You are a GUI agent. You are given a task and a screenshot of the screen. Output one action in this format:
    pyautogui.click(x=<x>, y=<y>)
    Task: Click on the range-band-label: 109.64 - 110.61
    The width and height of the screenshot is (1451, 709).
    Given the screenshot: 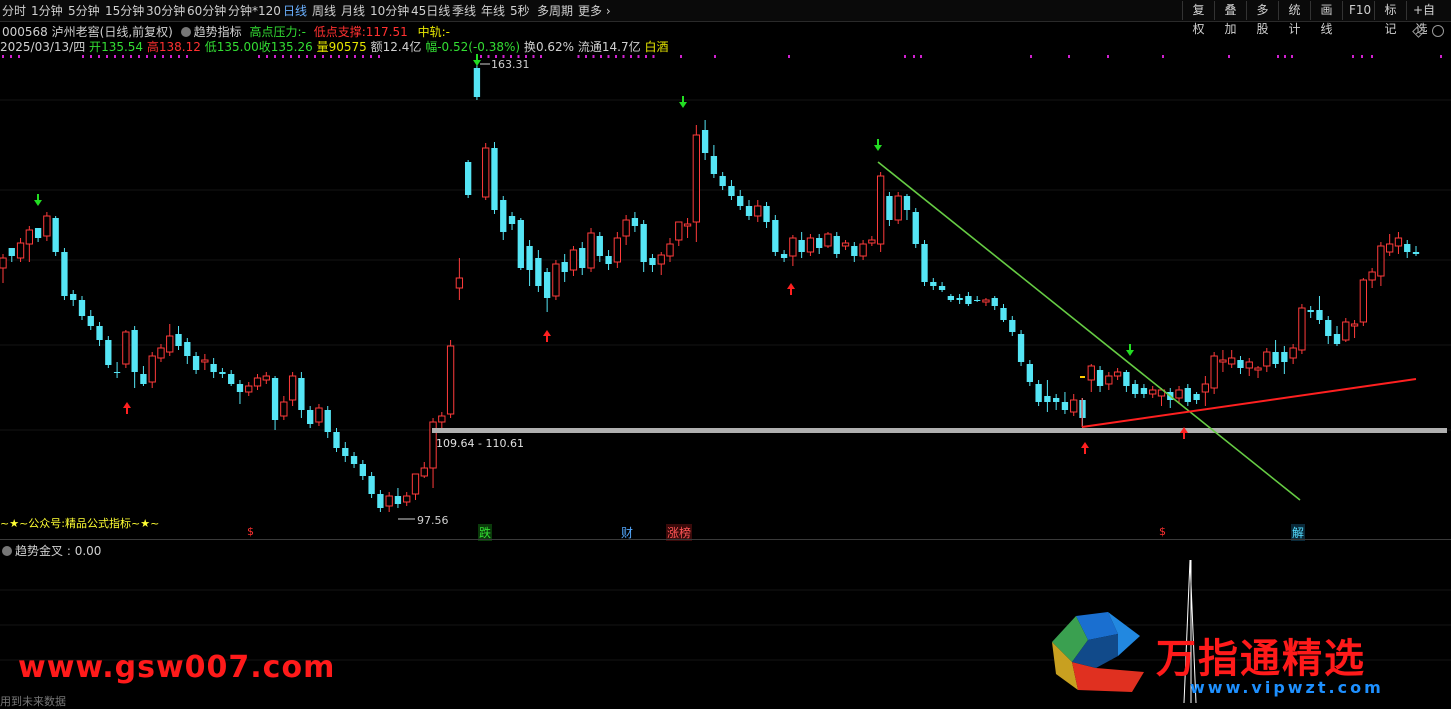 What is the action you would take?
    pyautogui.click(x=480, y=443)
    